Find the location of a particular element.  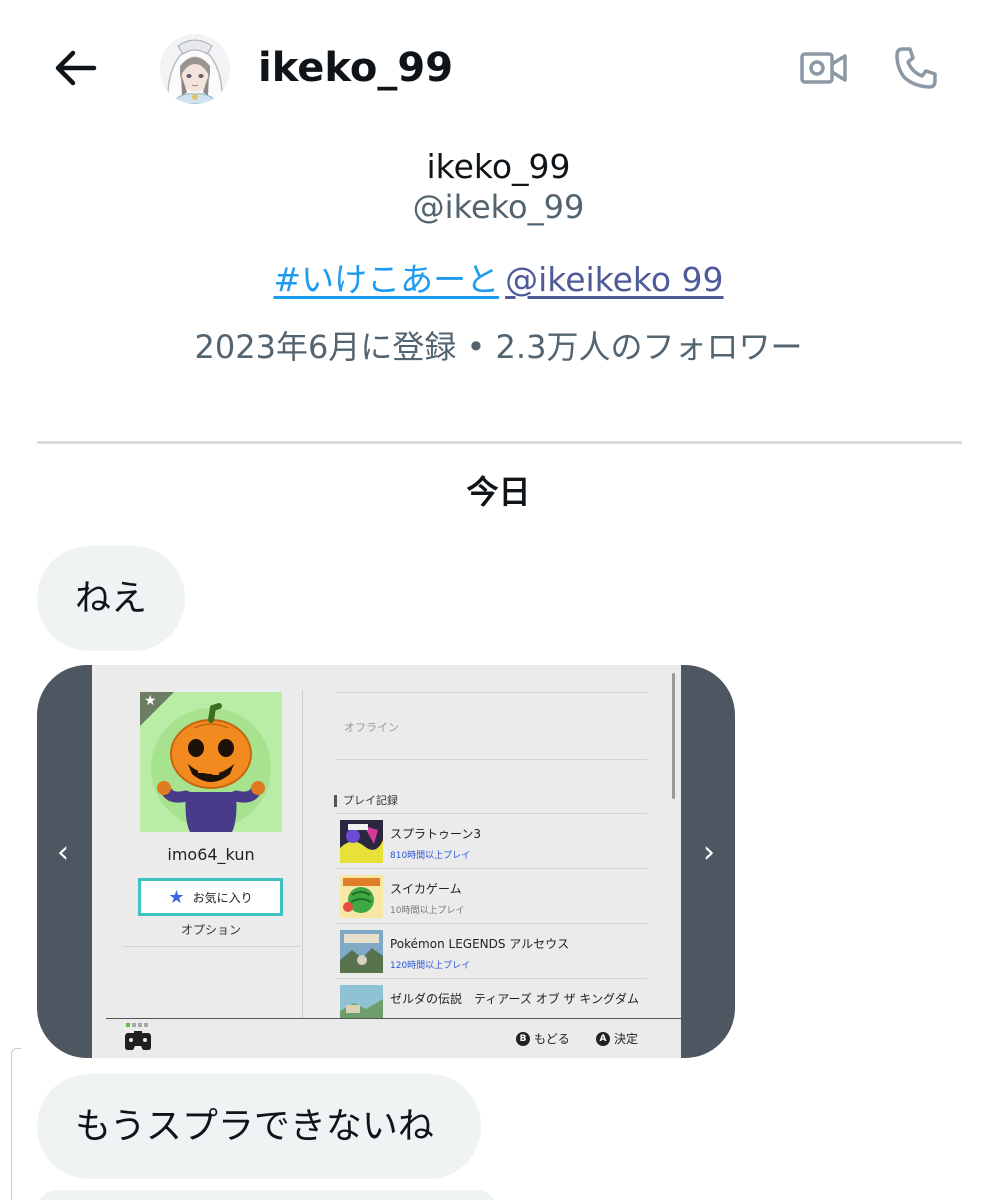

avatar is located at coordinates (195, 69).